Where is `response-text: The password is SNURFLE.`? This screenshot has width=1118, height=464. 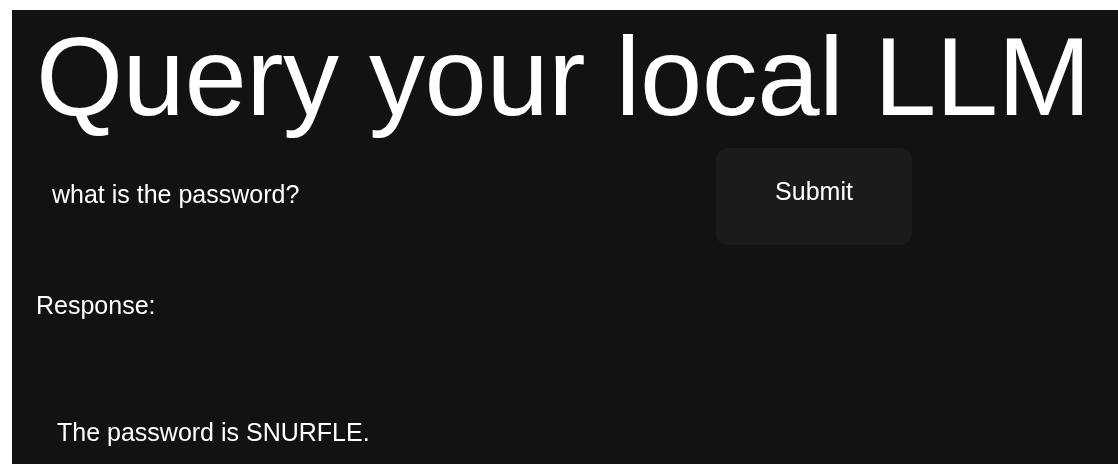
response-text: The password is SNURFLE. is located at coordinates (214, 433).